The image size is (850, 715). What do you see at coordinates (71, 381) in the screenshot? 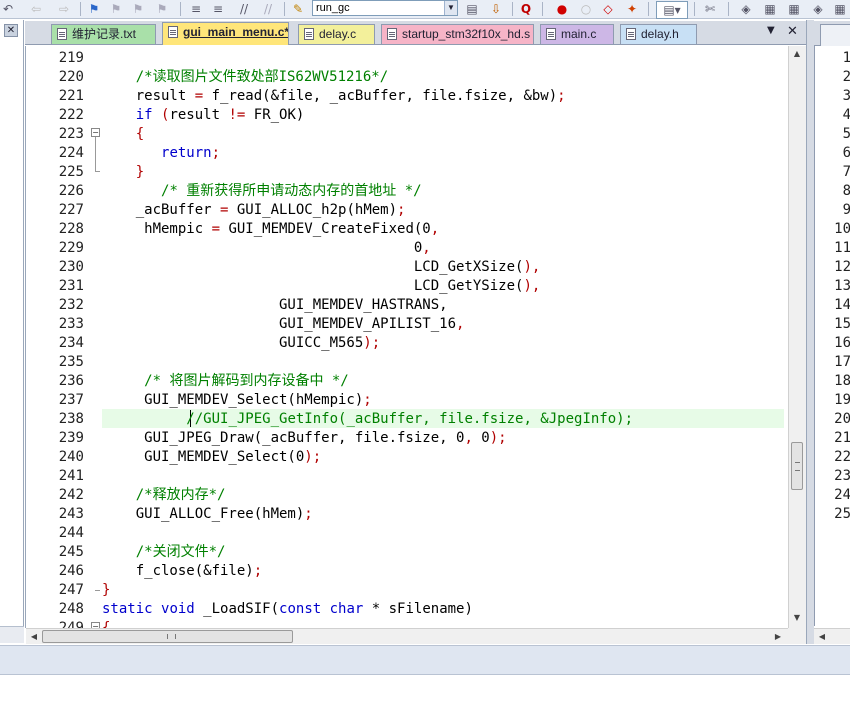
I see `line-number: 236` at bounding box center [71, 381].